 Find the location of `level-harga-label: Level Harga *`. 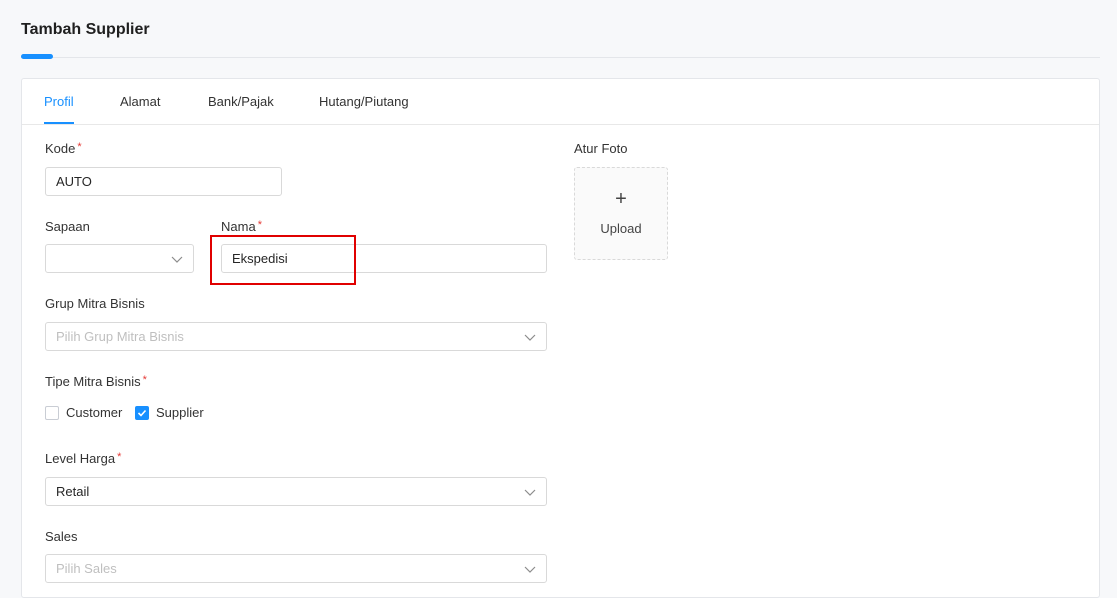

level-harga-label: Level Harga * is located at coordinates (83, 458).